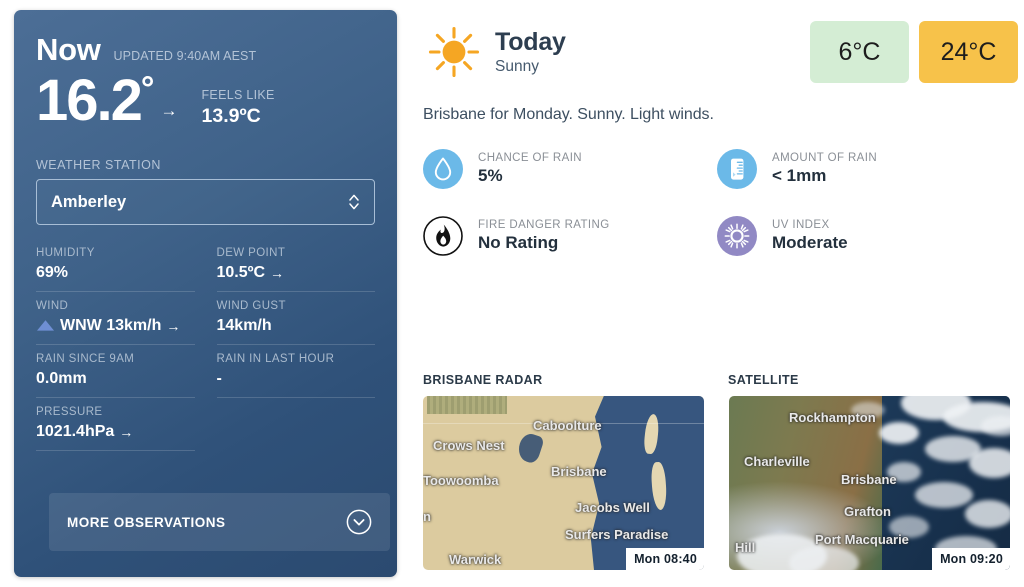 Image resolution: width=1024 pixels, height=587 pixels. Describe the element at coordinates (612, 507) in the screenshot. I see `map-place-label: Jacobs Well` at that location.